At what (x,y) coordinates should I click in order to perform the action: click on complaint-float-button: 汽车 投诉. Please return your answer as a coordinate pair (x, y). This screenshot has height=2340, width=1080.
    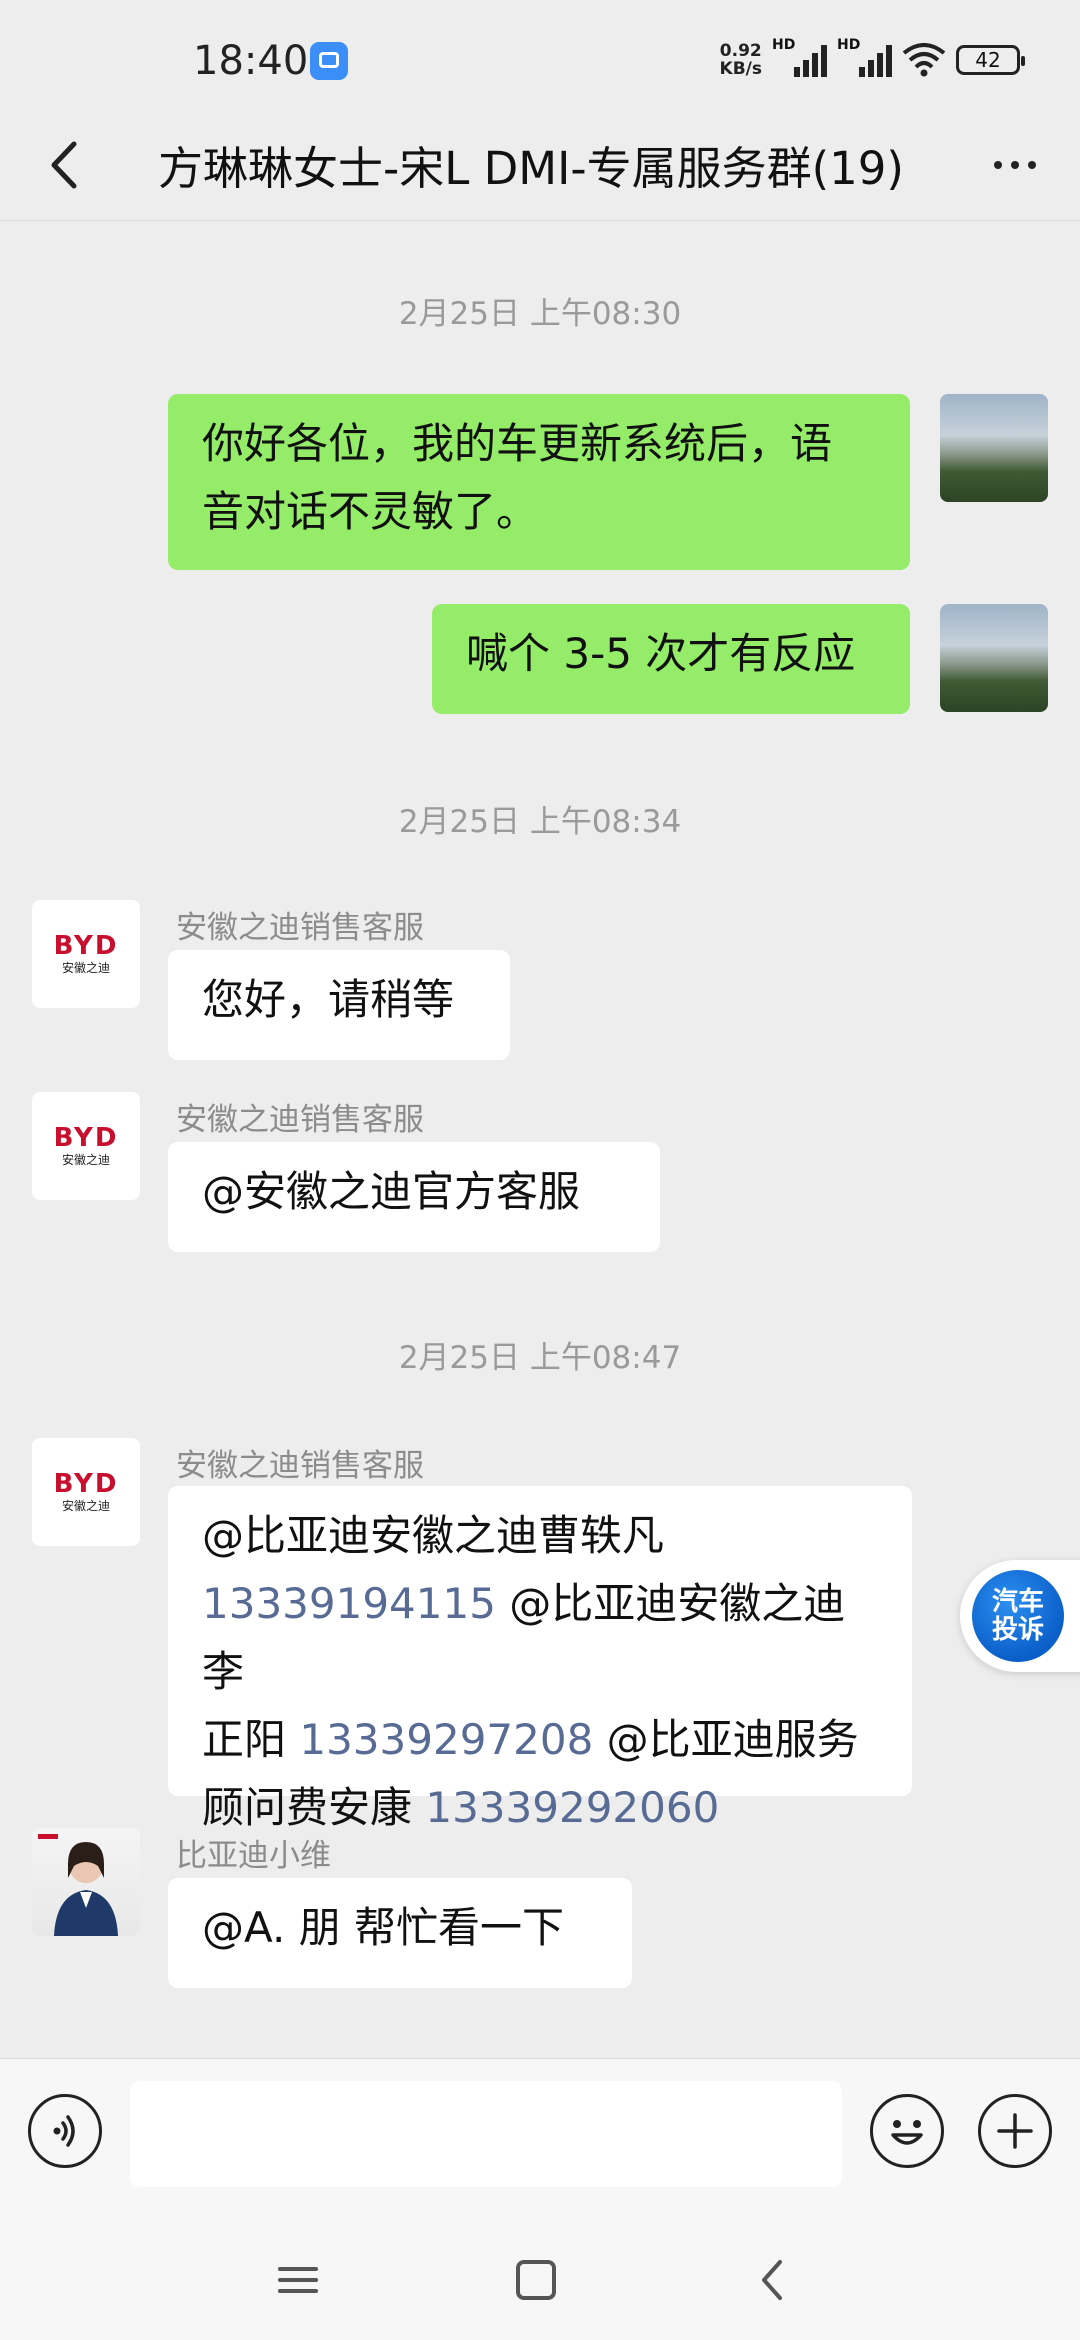
    Looking at the image, I should click on (1020, 1616).